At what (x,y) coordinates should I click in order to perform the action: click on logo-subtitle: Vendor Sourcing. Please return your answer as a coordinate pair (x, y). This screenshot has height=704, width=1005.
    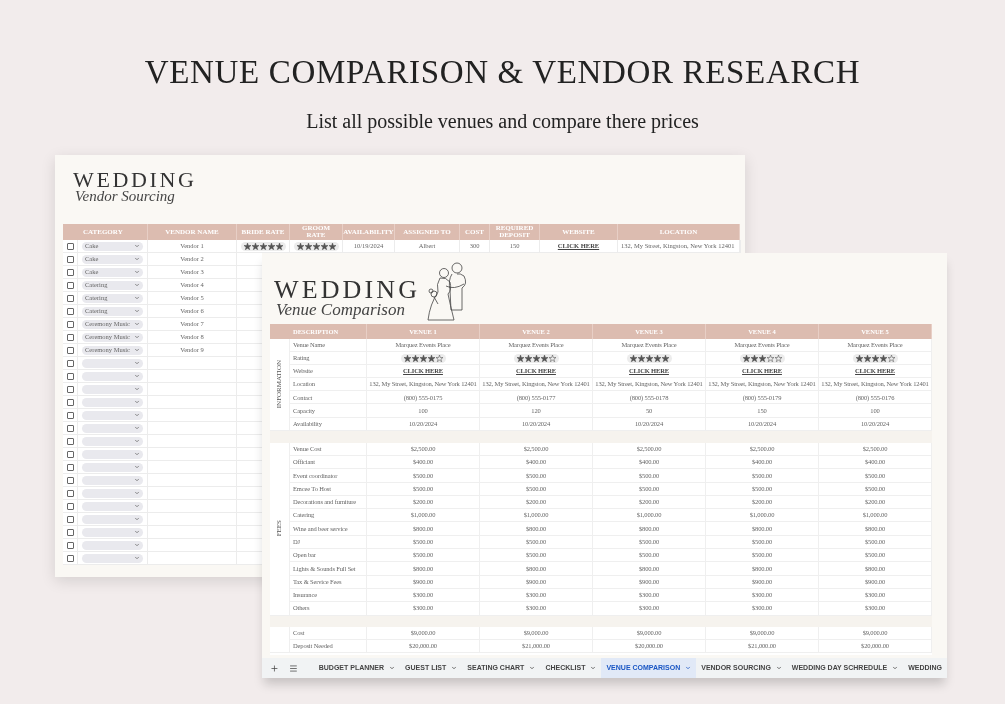
    Looking at the image, I should click on (125, 196).